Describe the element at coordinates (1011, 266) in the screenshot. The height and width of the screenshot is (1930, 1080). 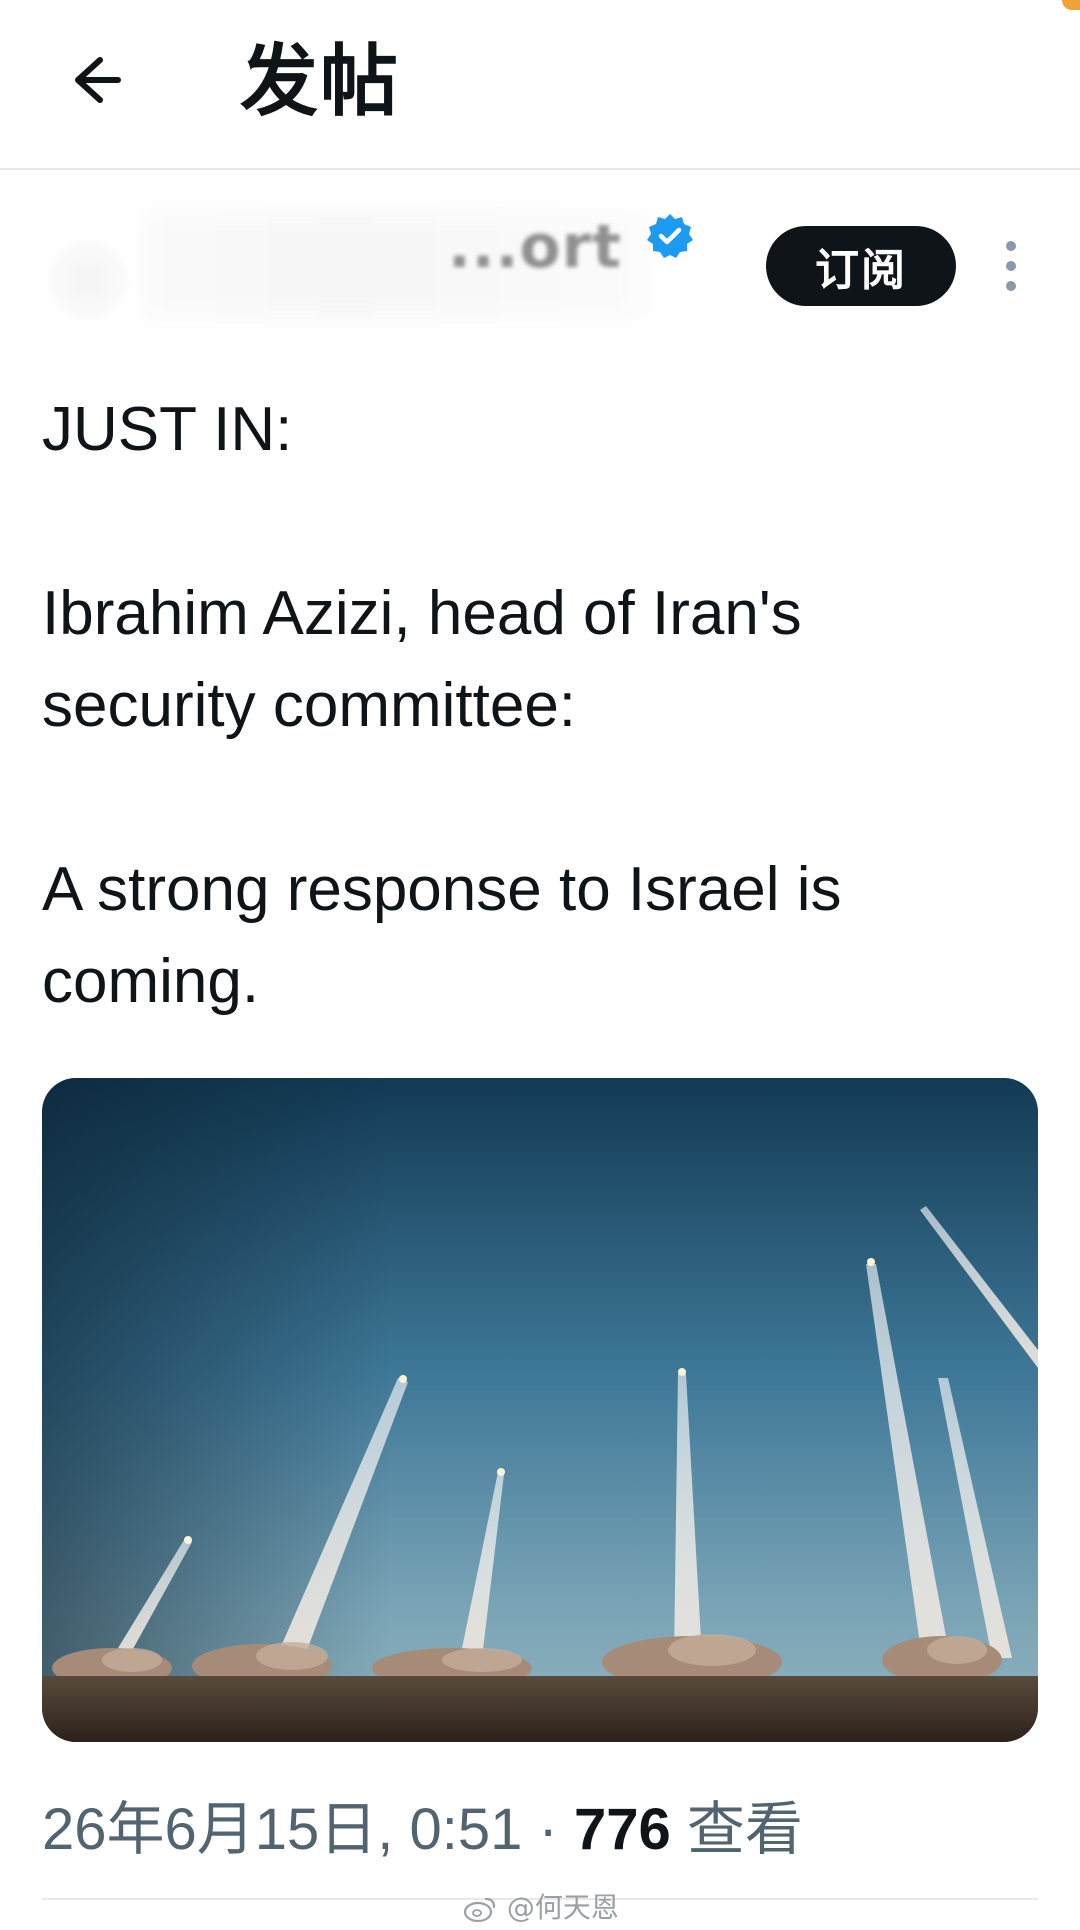
I see `more-vertical-icon` at that location.